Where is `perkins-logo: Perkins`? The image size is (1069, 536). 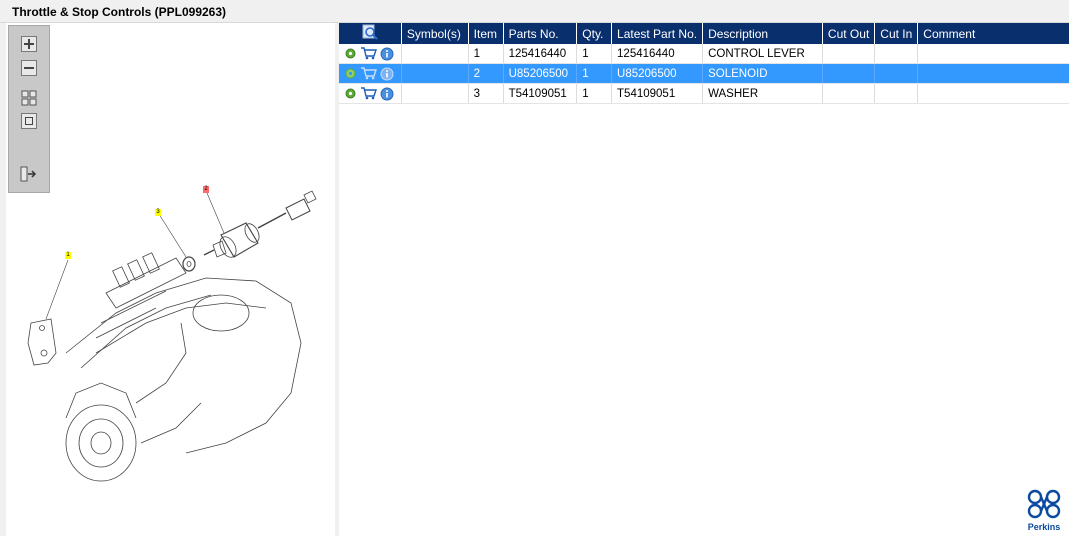
perkins-logo: Perkins is located at coordinates (1044, 510).